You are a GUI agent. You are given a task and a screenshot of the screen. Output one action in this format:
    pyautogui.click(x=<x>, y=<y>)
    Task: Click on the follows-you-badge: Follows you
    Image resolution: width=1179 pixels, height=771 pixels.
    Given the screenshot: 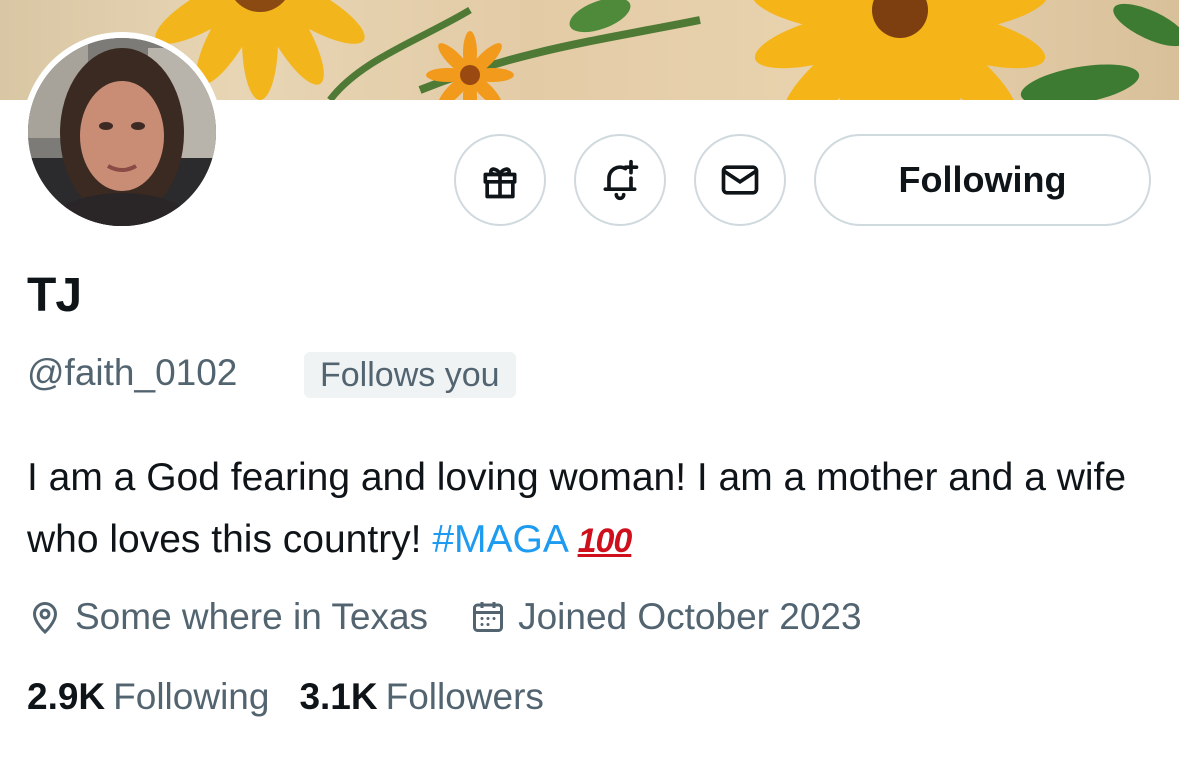 What is the action you would take?
    pyautogui.click(x=410, y=375)
    